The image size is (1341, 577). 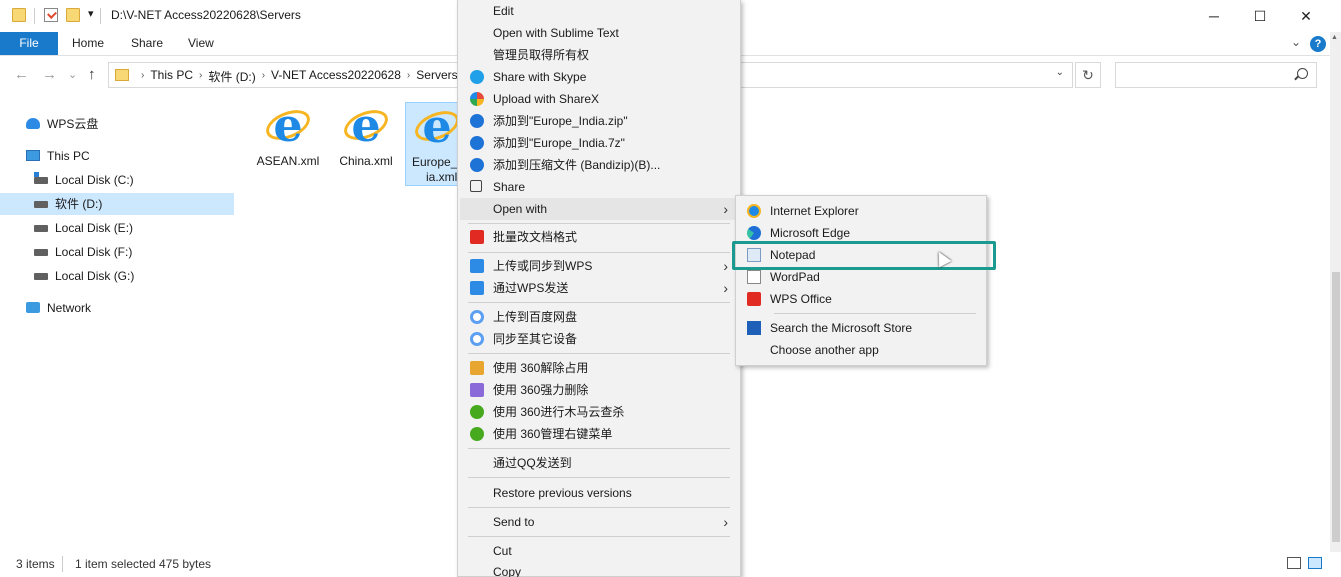 What do you see at coordinates (1318, 44) in the screenshot?
I see `help-icon: ?` at bounding box center [1318, 44].